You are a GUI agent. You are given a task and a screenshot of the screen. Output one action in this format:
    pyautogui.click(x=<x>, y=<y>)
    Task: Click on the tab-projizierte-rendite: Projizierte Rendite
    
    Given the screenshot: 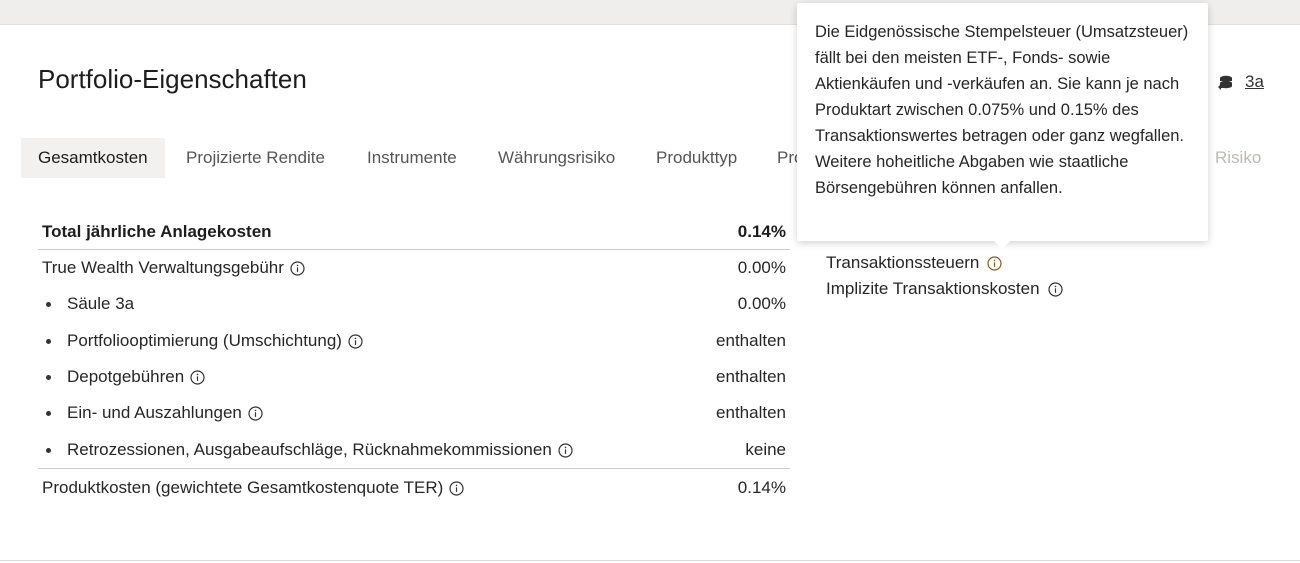 What is the action you would take?
    pyautogui.click(x=255, y=158)
    